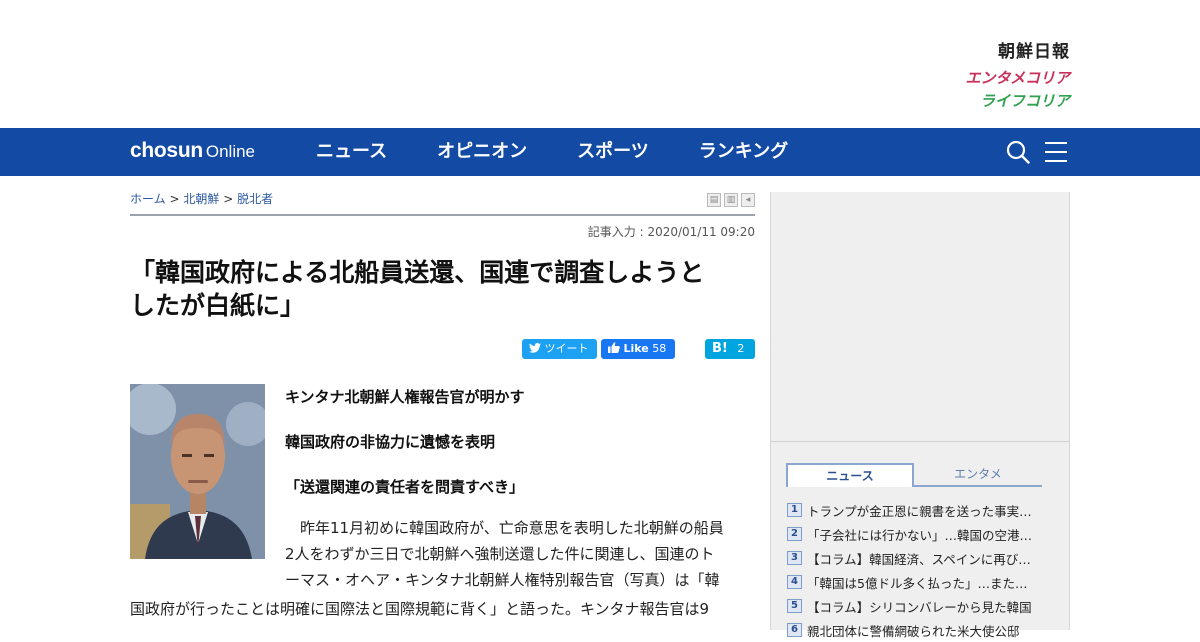  I want to click on rank-number: 6, so click(794, 630).